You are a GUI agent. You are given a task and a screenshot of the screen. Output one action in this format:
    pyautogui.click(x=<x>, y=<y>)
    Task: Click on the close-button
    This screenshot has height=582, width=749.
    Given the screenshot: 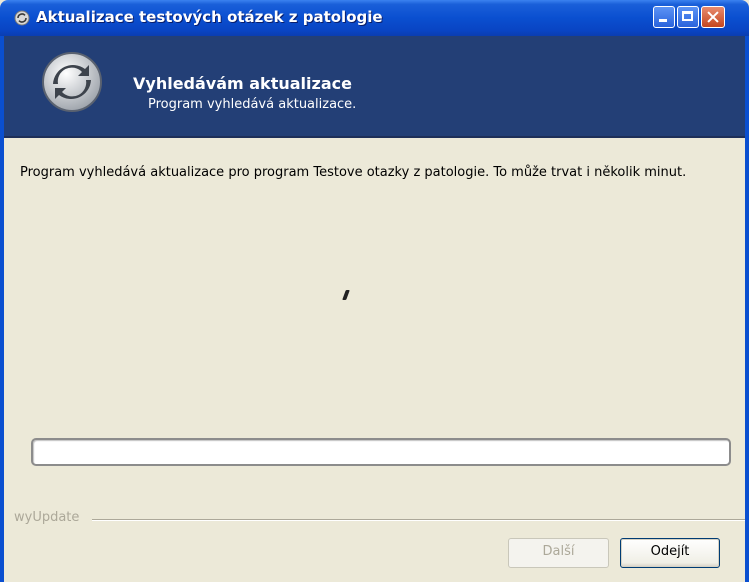 What is the action you would take?
    pyautogui.click(x=713, y=17)
    